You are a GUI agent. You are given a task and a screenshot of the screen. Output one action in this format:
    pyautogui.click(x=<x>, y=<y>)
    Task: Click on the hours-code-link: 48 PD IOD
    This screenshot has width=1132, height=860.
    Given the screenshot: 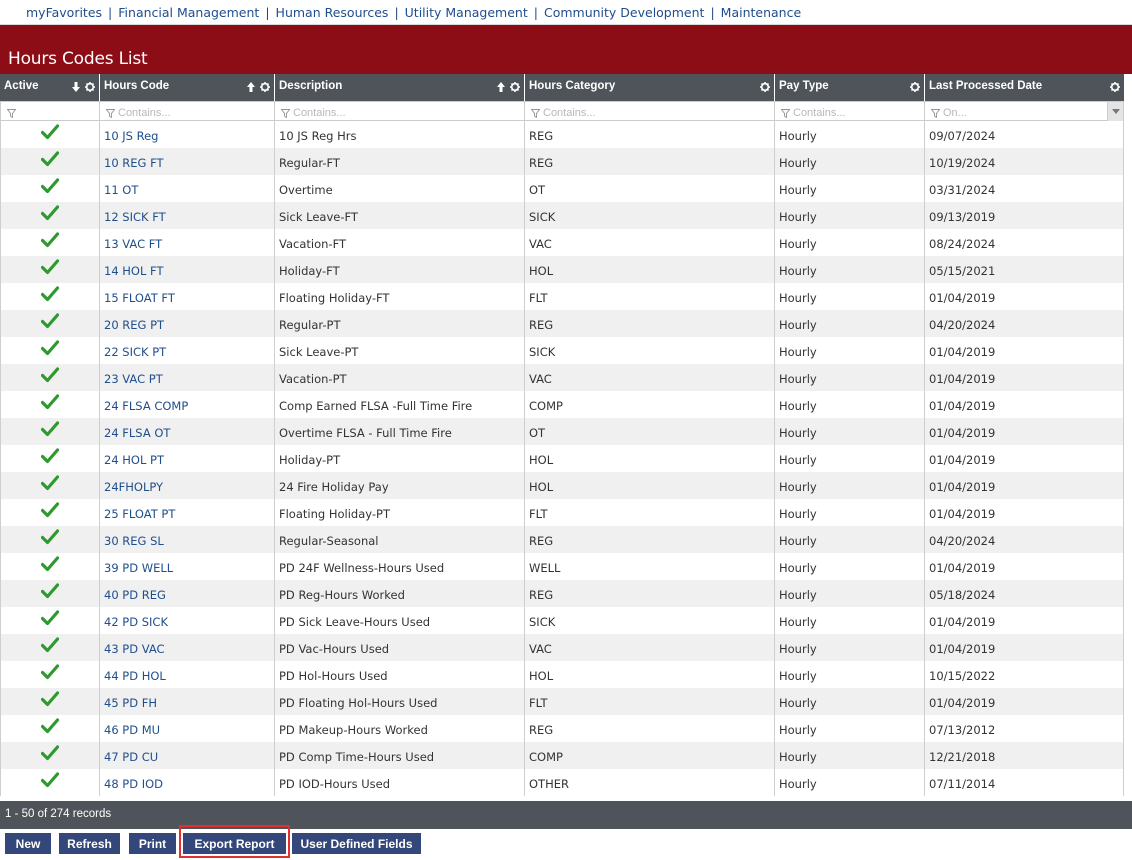 What is the action you would take?
    pyautogui.click(x=187, y=782)
    